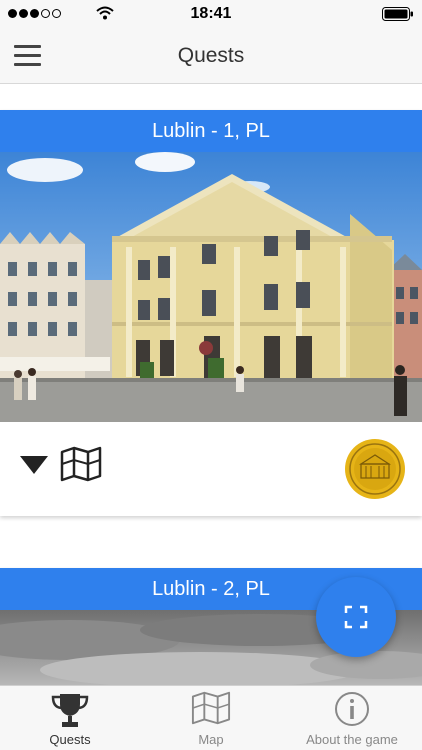 This screenshot has width=422, height=750. What do you see at coordinates (70, 739) in the screenshot?
I see `tab-label: Quests` at bounding box center [70, 739].